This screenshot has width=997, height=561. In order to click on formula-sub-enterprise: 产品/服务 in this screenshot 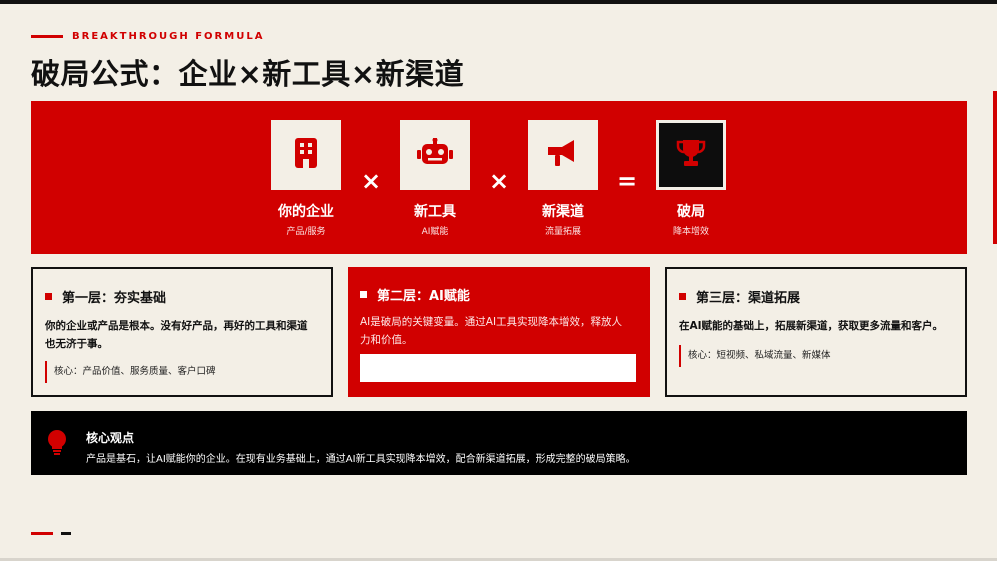, I will do `click(306, 232)`.